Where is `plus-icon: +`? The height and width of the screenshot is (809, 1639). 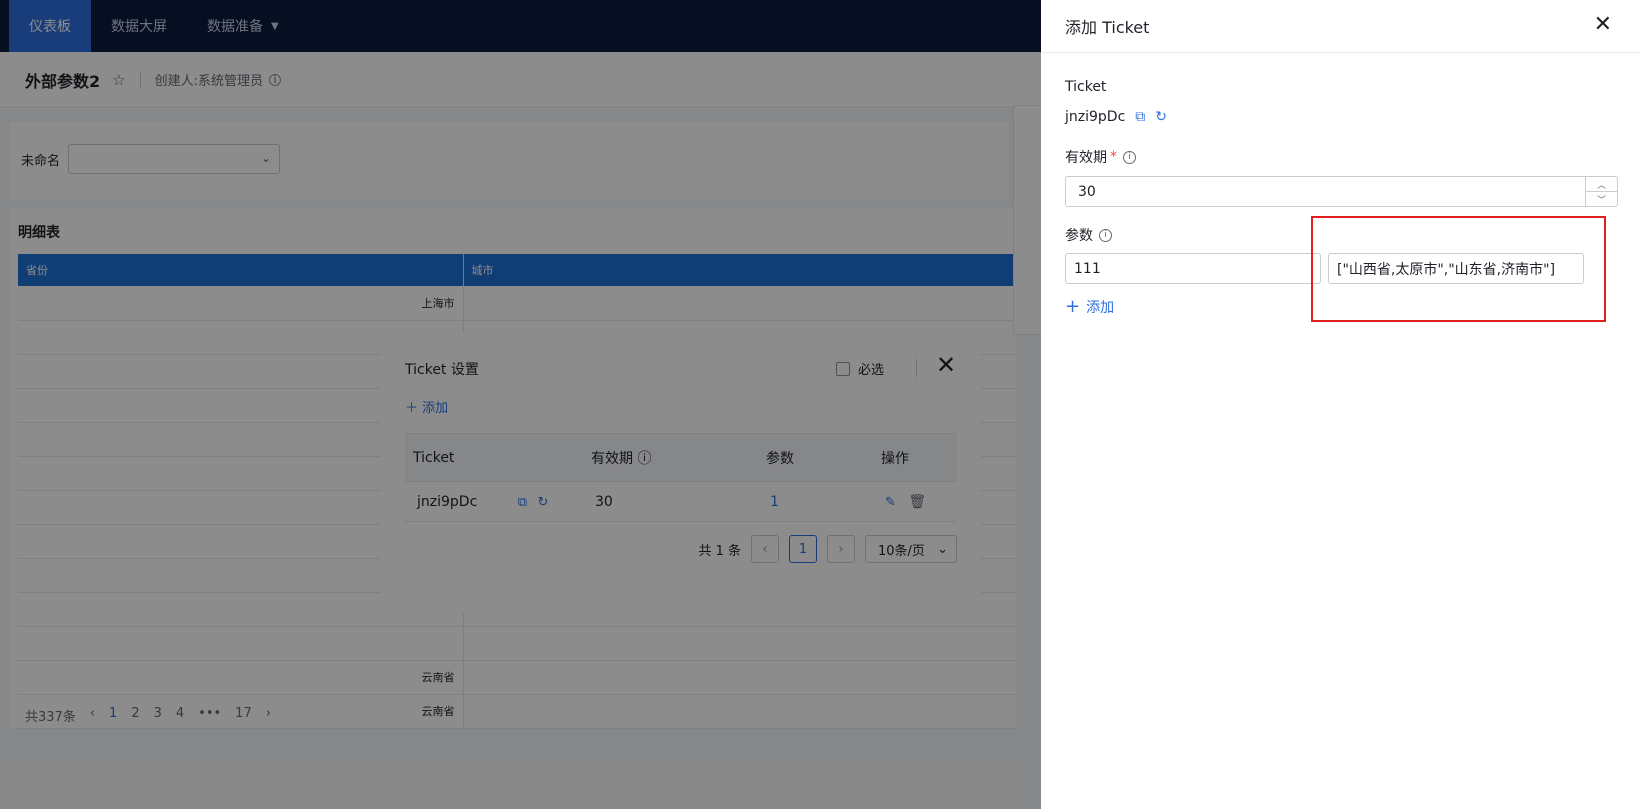
plus-icon: + is located at coordinates (1073, 306).